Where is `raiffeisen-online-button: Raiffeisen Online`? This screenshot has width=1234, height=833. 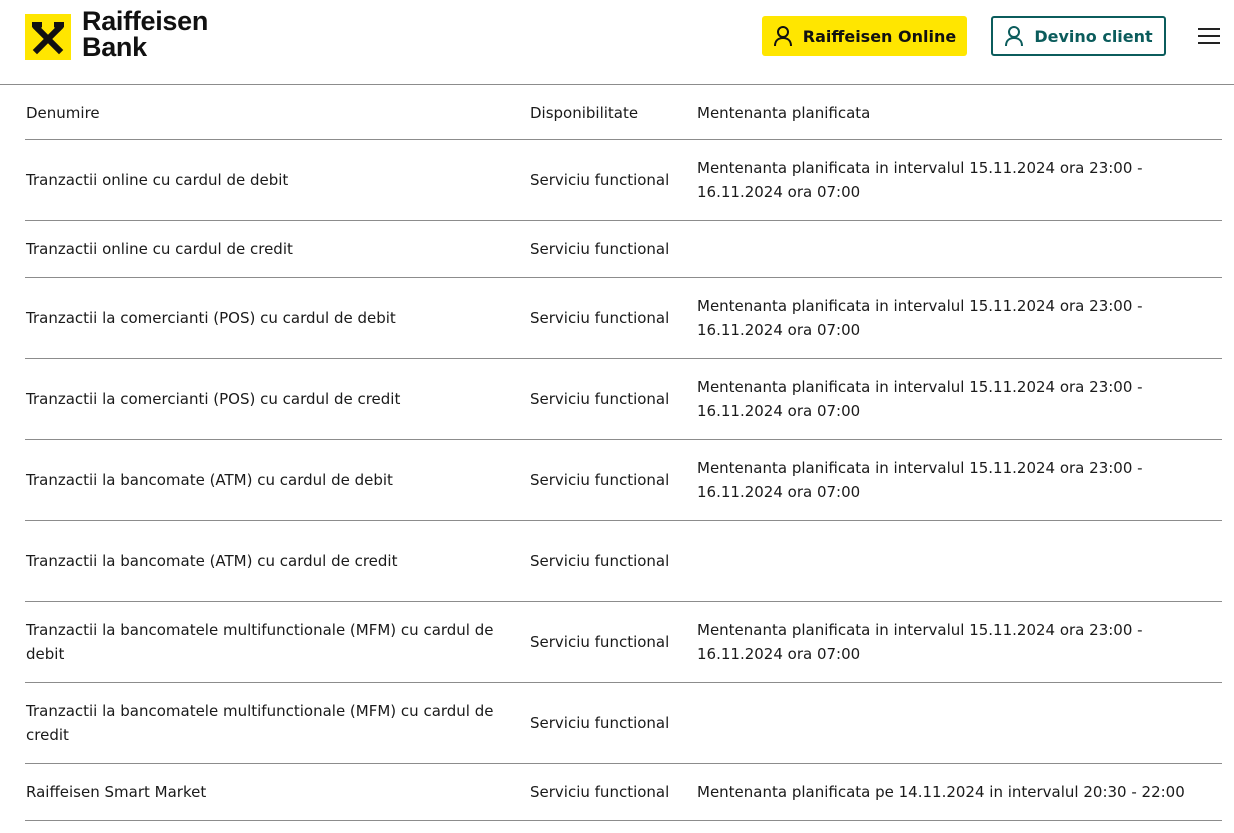
raiffeisen-online-button: Raiffeisen Online is located at coordinates (864, 36).